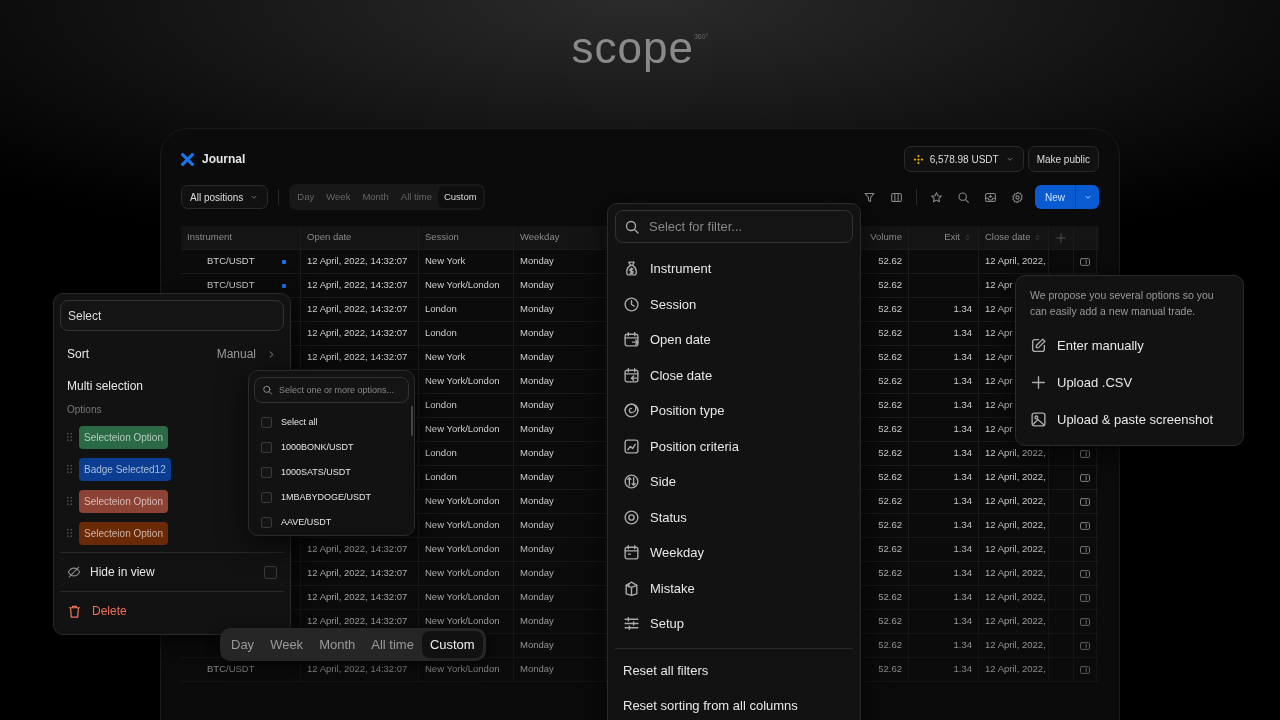 The width and height of the screenshot is (1280, 720). Describe the element at coordinates (540, 237) in the screenshot. I see `column-header: Weekday` at that location.